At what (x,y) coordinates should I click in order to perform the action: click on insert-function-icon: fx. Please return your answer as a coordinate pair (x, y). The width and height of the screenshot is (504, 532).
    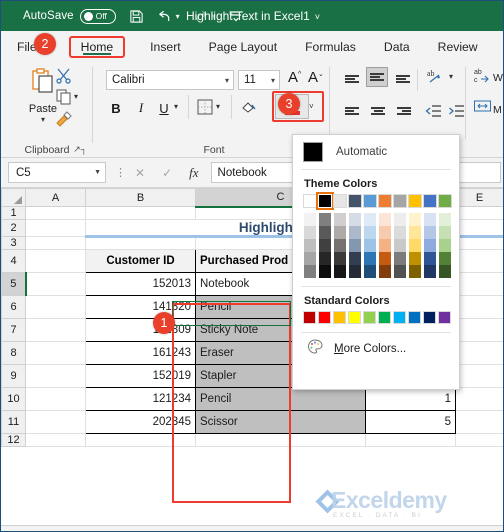
    Looking at the image, I should click on (193, 173).